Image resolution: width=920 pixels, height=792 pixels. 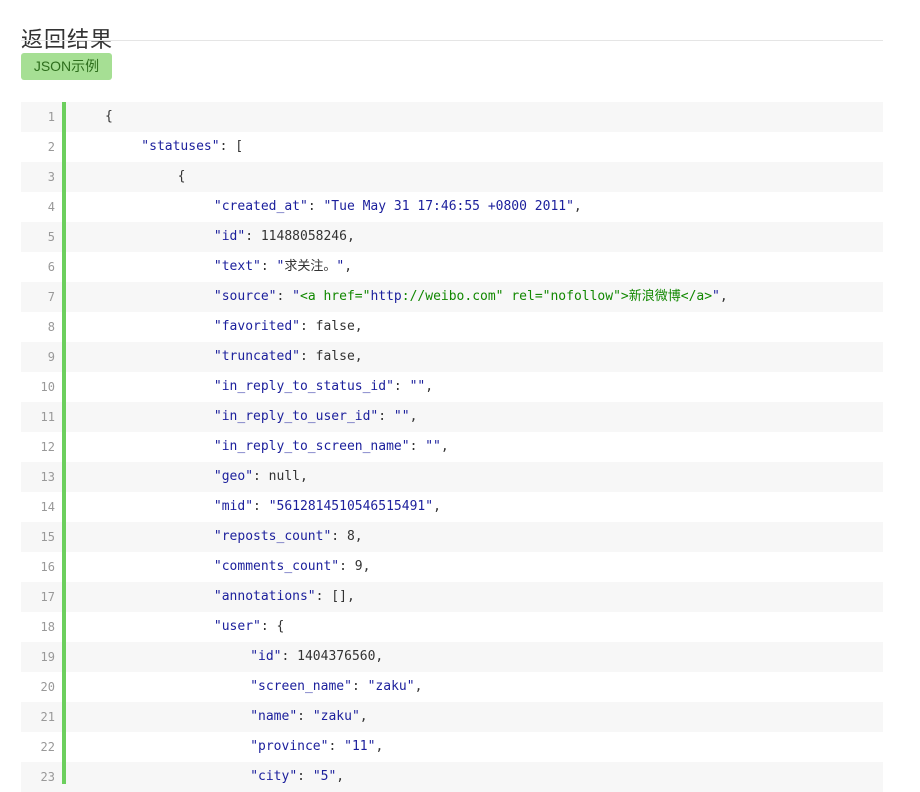 I want to click on line-code: "in_reply_to_user_id": "",, so click(x=316, y=417).